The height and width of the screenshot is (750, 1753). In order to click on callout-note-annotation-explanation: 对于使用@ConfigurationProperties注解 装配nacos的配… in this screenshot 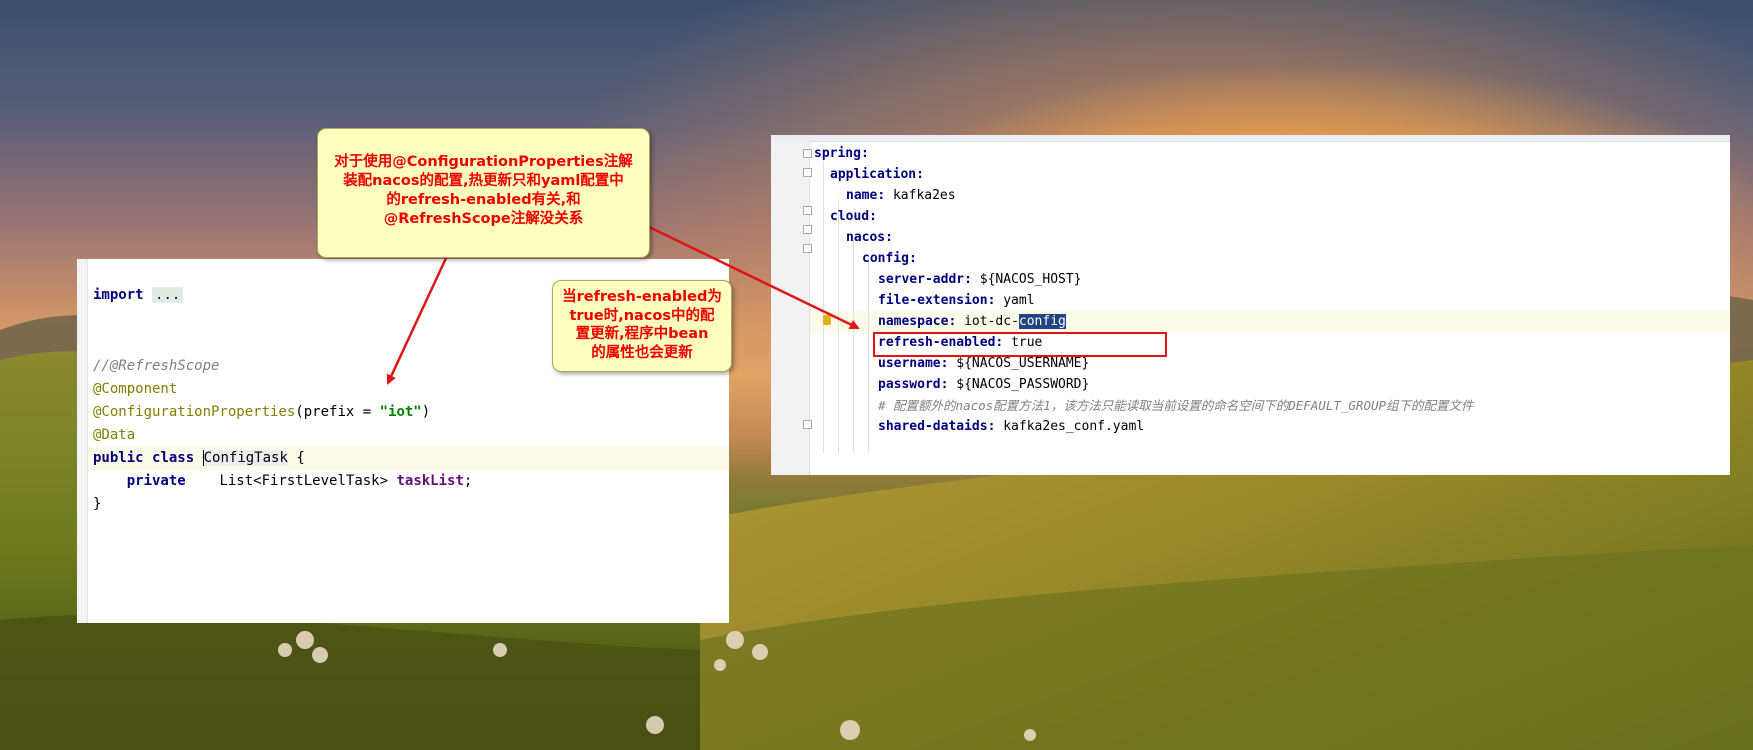, I will do `click(483, 193)`.